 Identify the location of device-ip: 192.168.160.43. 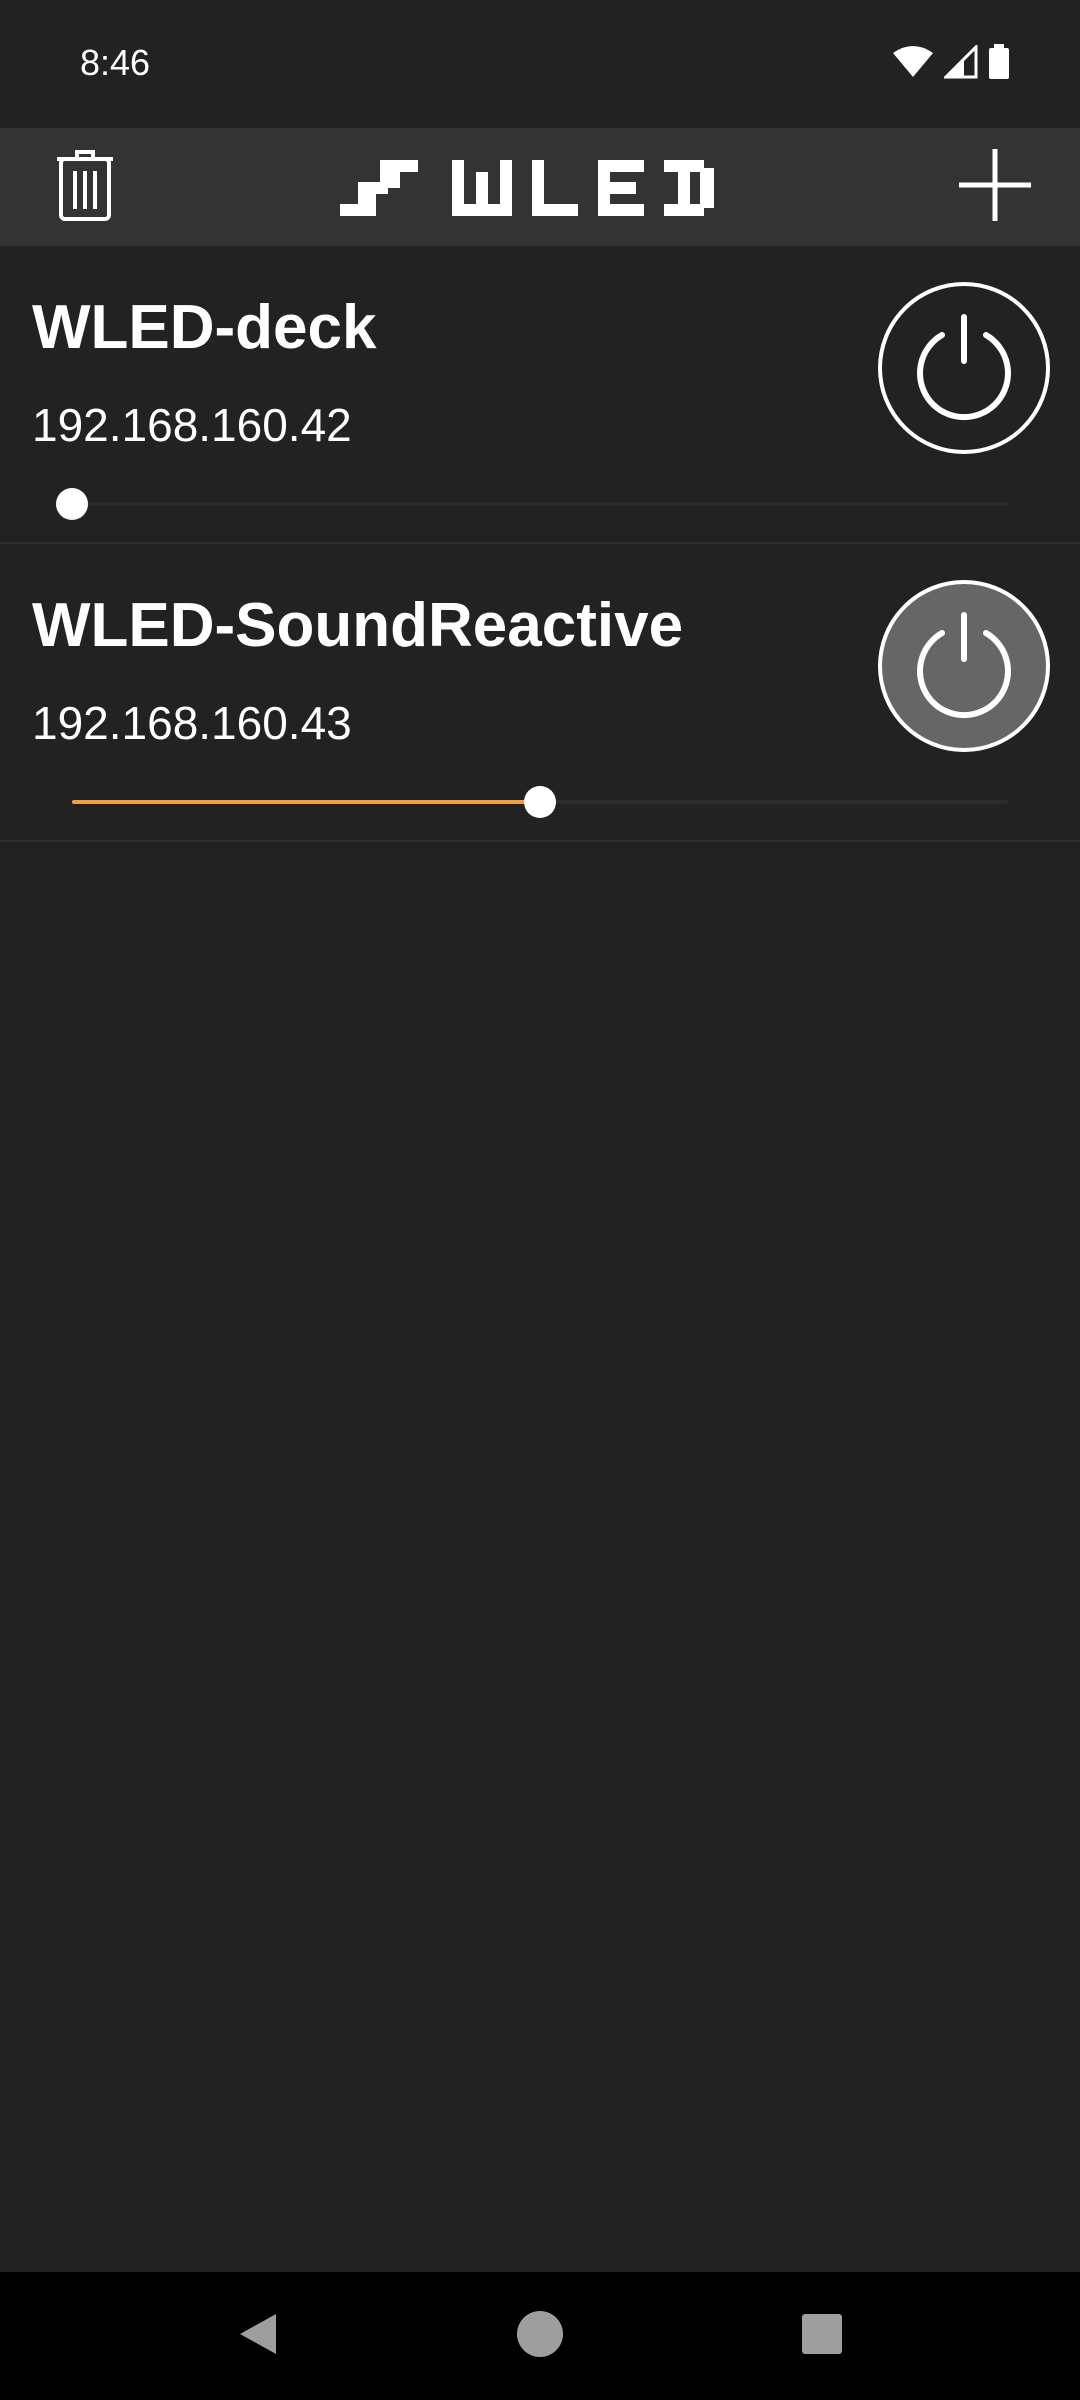
(192, 723).